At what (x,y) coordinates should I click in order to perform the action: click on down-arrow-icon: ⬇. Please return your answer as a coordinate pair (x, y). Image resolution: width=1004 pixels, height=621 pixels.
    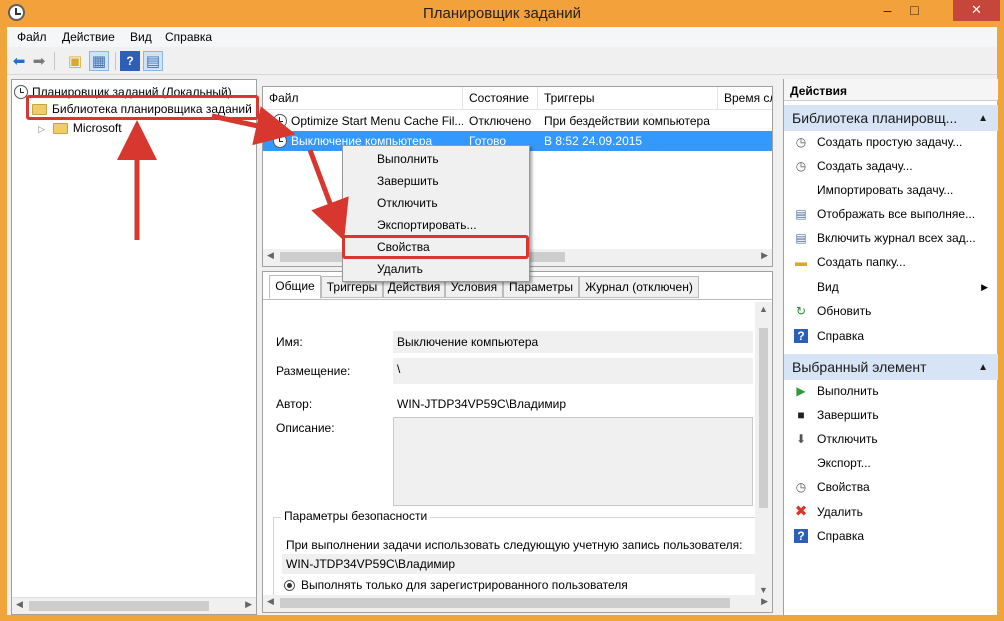
    Looking at the image, I should click on (801, 439).